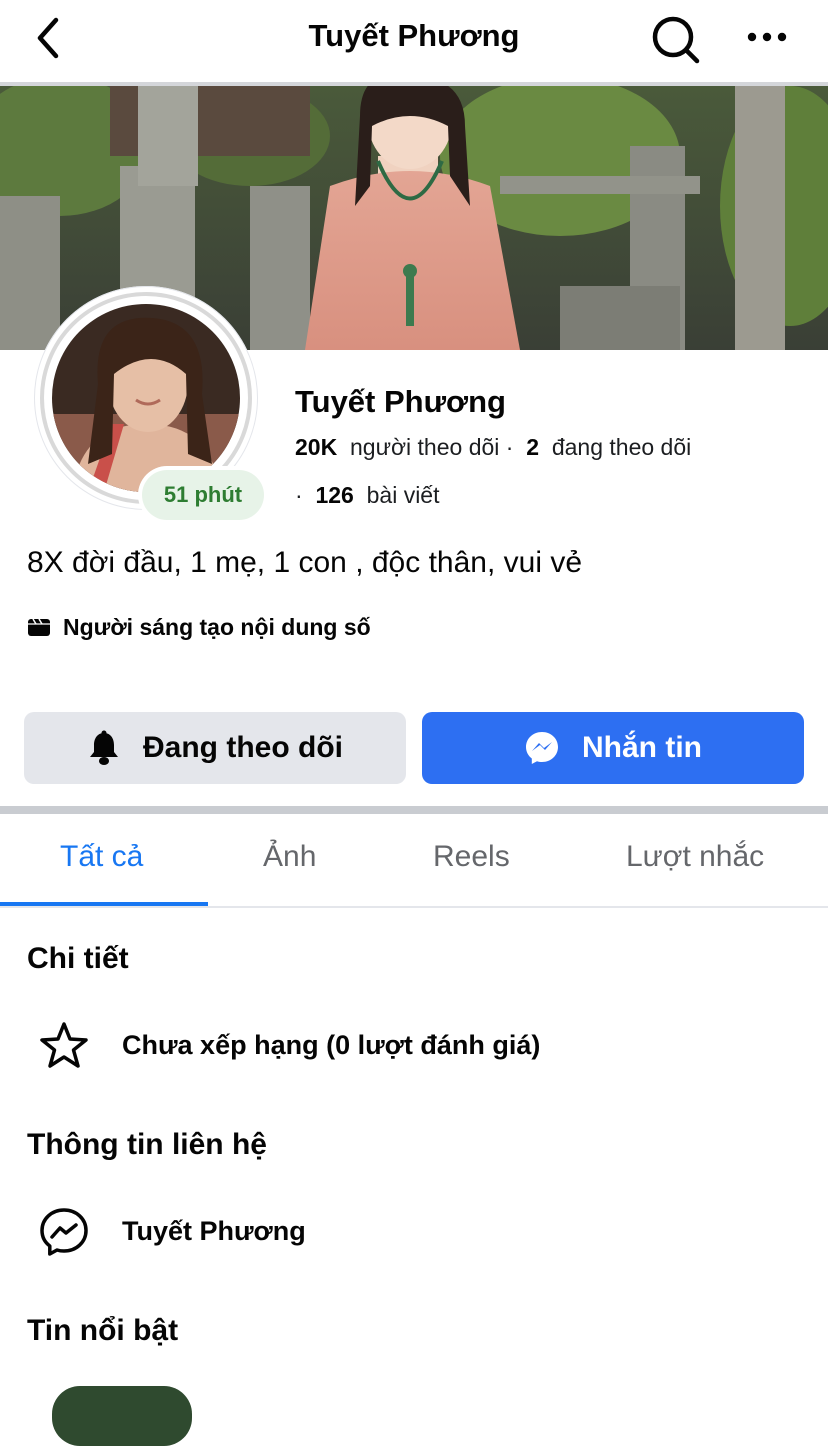 This screenshot has width=828, height=1446. I want to click on star-icon, so click(64, 1045).